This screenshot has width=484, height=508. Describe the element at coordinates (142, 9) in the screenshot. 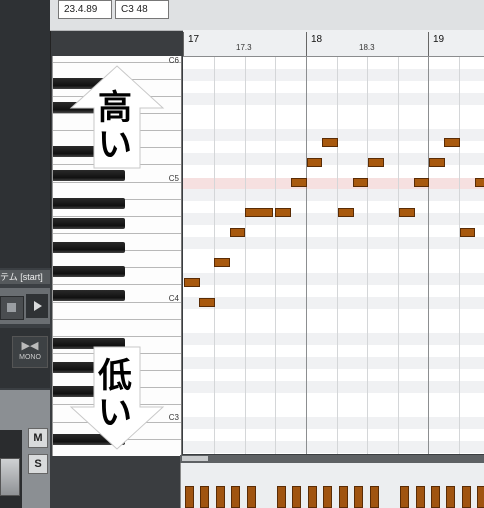

I see `note-readout: C3 48` at that location.